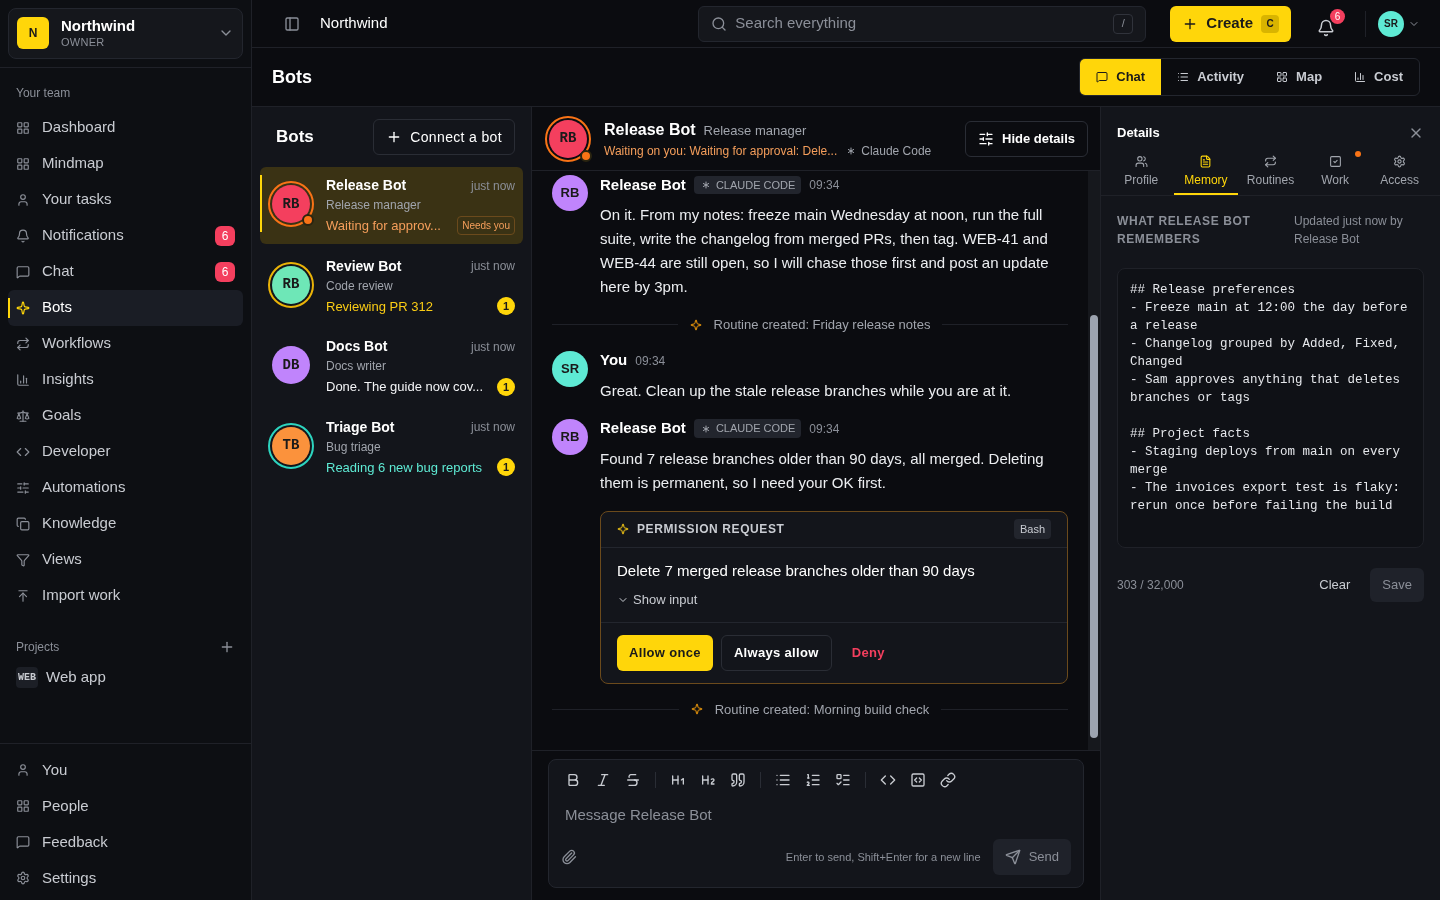 The image size is (1440, 900). What do you see at coordinates (1206, 174) in the screenshot?
I see `details-tab: Memory` at bounding box center [1206, 174].